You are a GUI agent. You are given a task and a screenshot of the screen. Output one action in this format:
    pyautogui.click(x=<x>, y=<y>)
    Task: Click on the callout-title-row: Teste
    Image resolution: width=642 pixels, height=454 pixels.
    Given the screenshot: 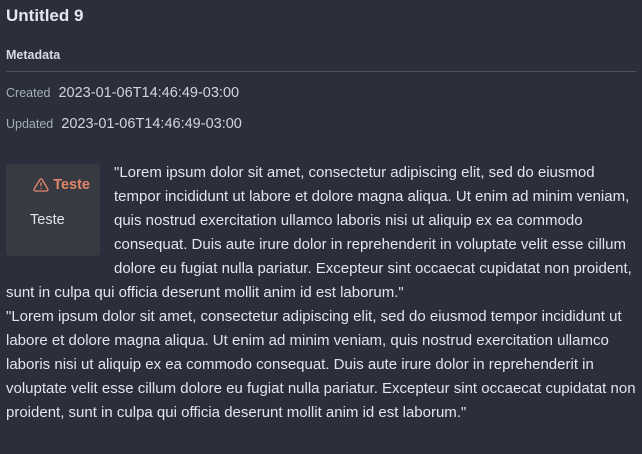 What is the action you would take?
    pyautogui.click(x=53, y=185)
    